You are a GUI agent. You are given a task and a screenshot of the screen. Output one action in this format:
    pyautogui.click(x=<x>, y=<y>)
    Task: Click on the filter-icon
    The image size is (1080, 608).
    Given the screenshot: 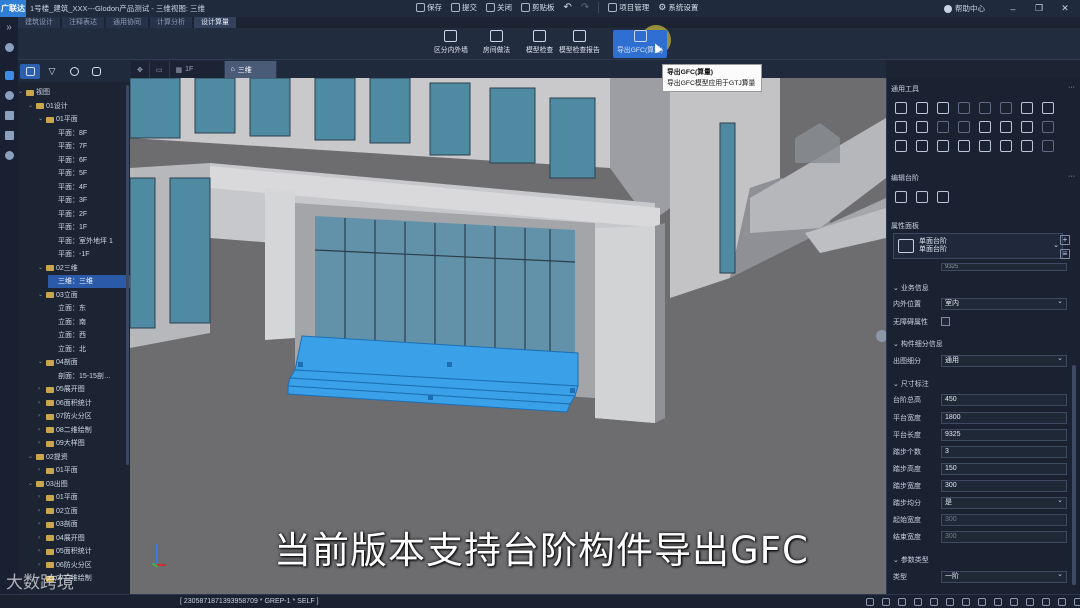 What is the action you would take?
    pyautogui.click(x=998, y=601)
    